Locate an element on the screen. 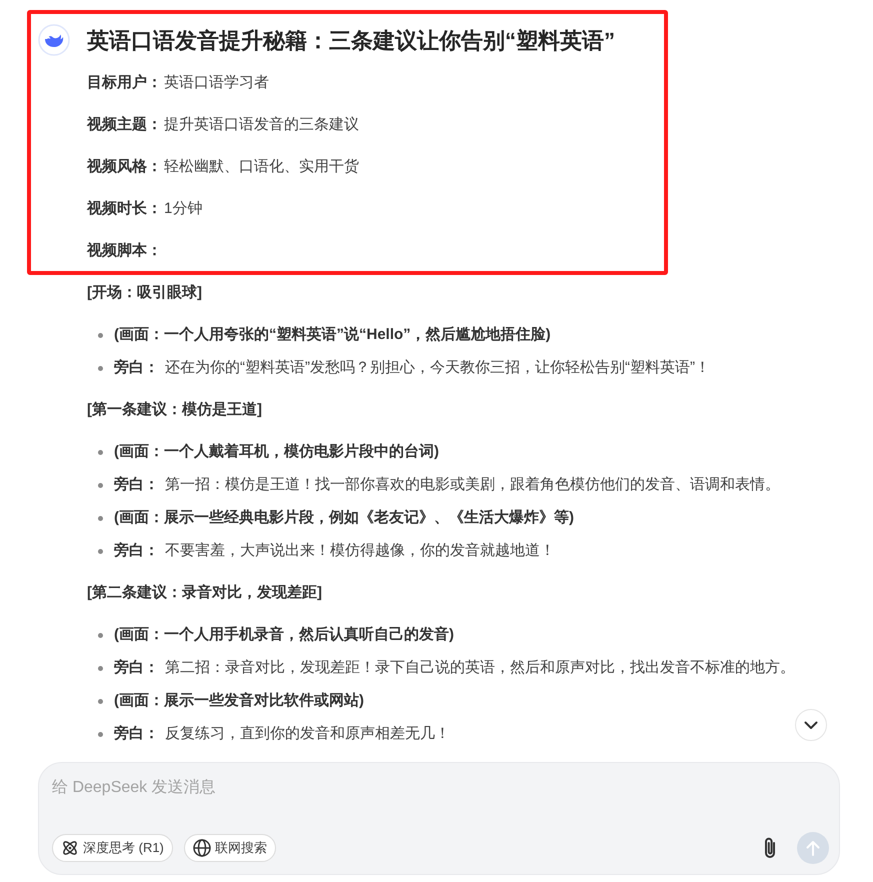  field-value: 轻松幽默、口语化、实用干货 is located at coordinates (261, 166).